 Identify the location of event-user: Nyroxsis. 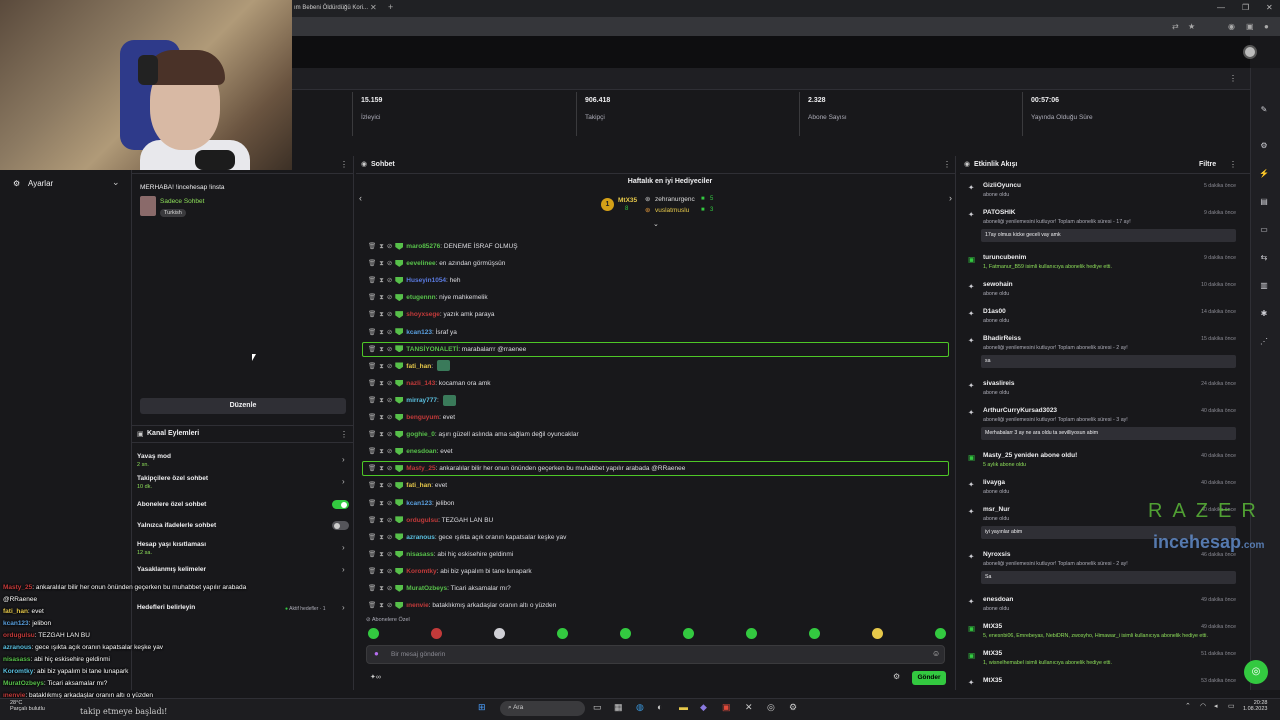
(996, 554).